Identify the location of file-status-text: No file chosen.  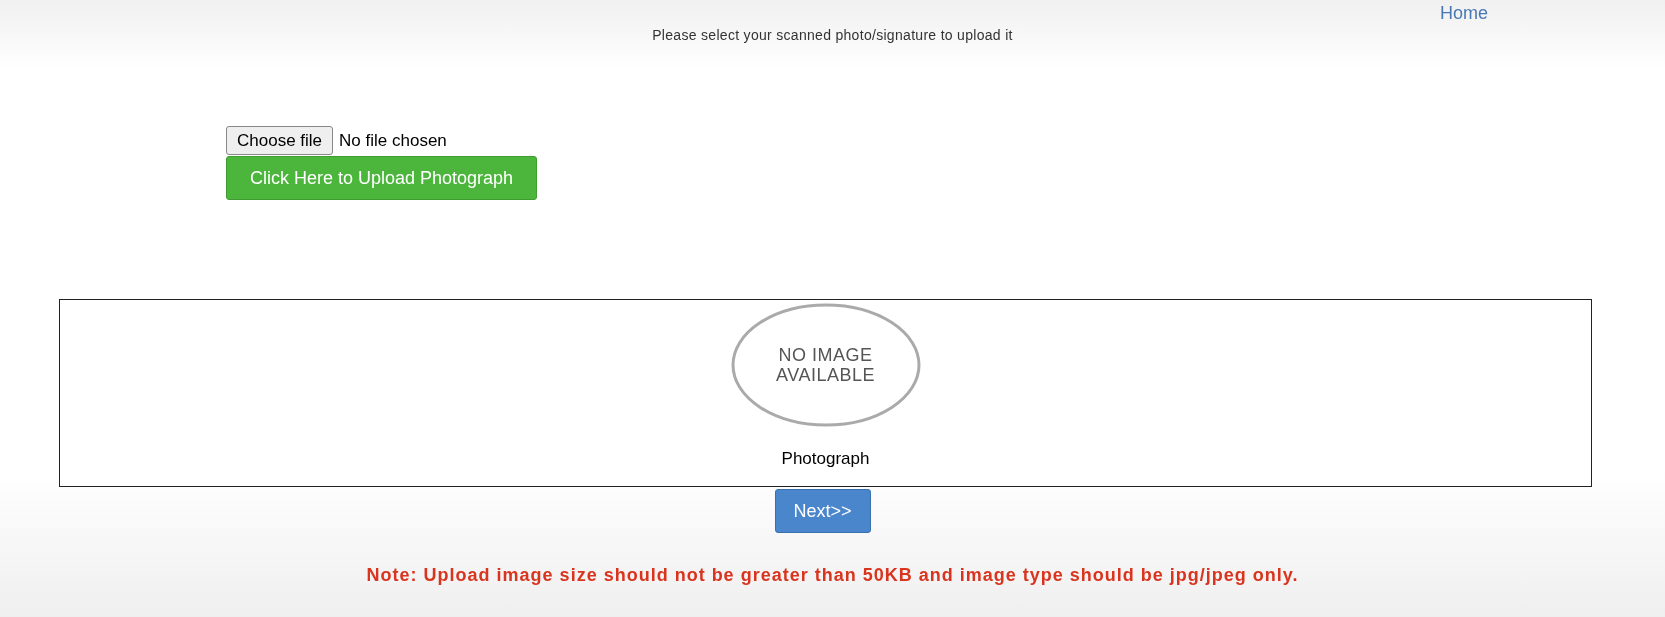
(393, 140).